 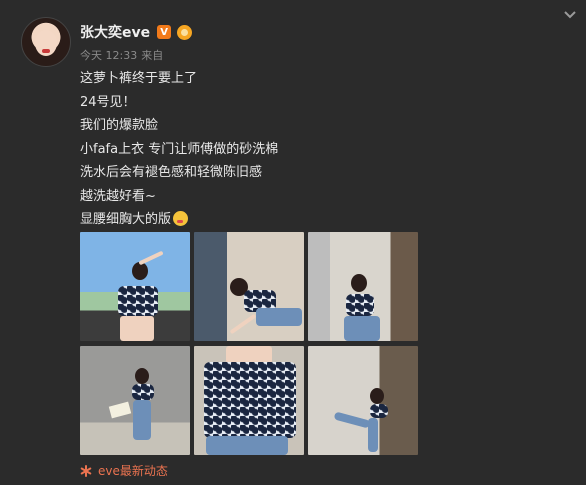 I want to click on post-text-line: 越洗越好看~, so click(x=118, y=196).